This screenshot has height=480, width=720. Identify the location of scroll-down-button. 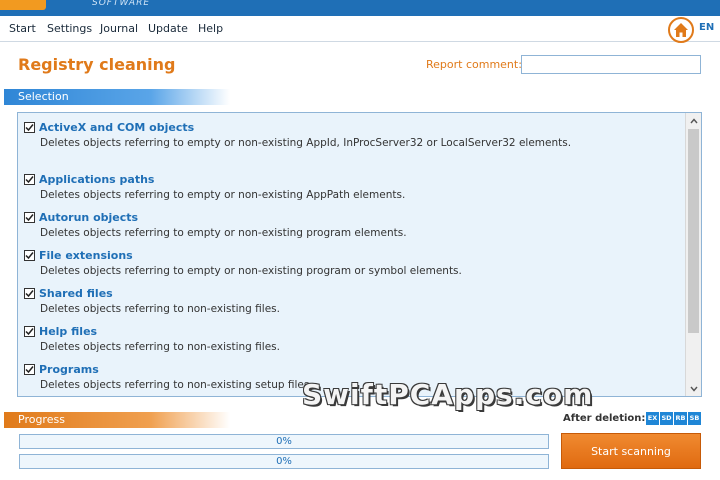
(693, 388).